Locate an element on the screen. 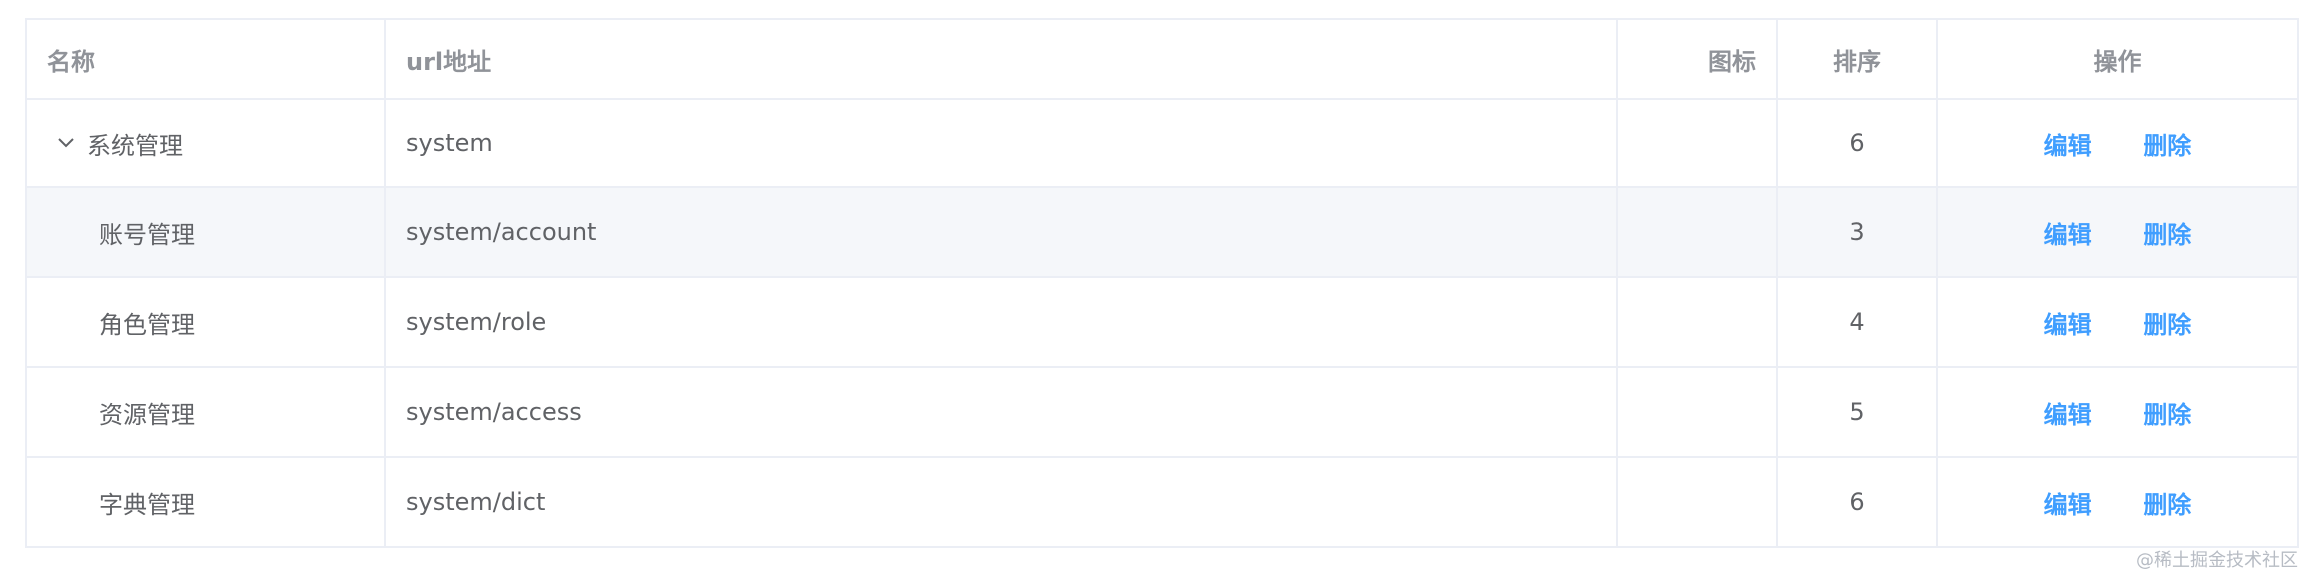  row-name: 账号管理 is located at coordinates (147, 234).